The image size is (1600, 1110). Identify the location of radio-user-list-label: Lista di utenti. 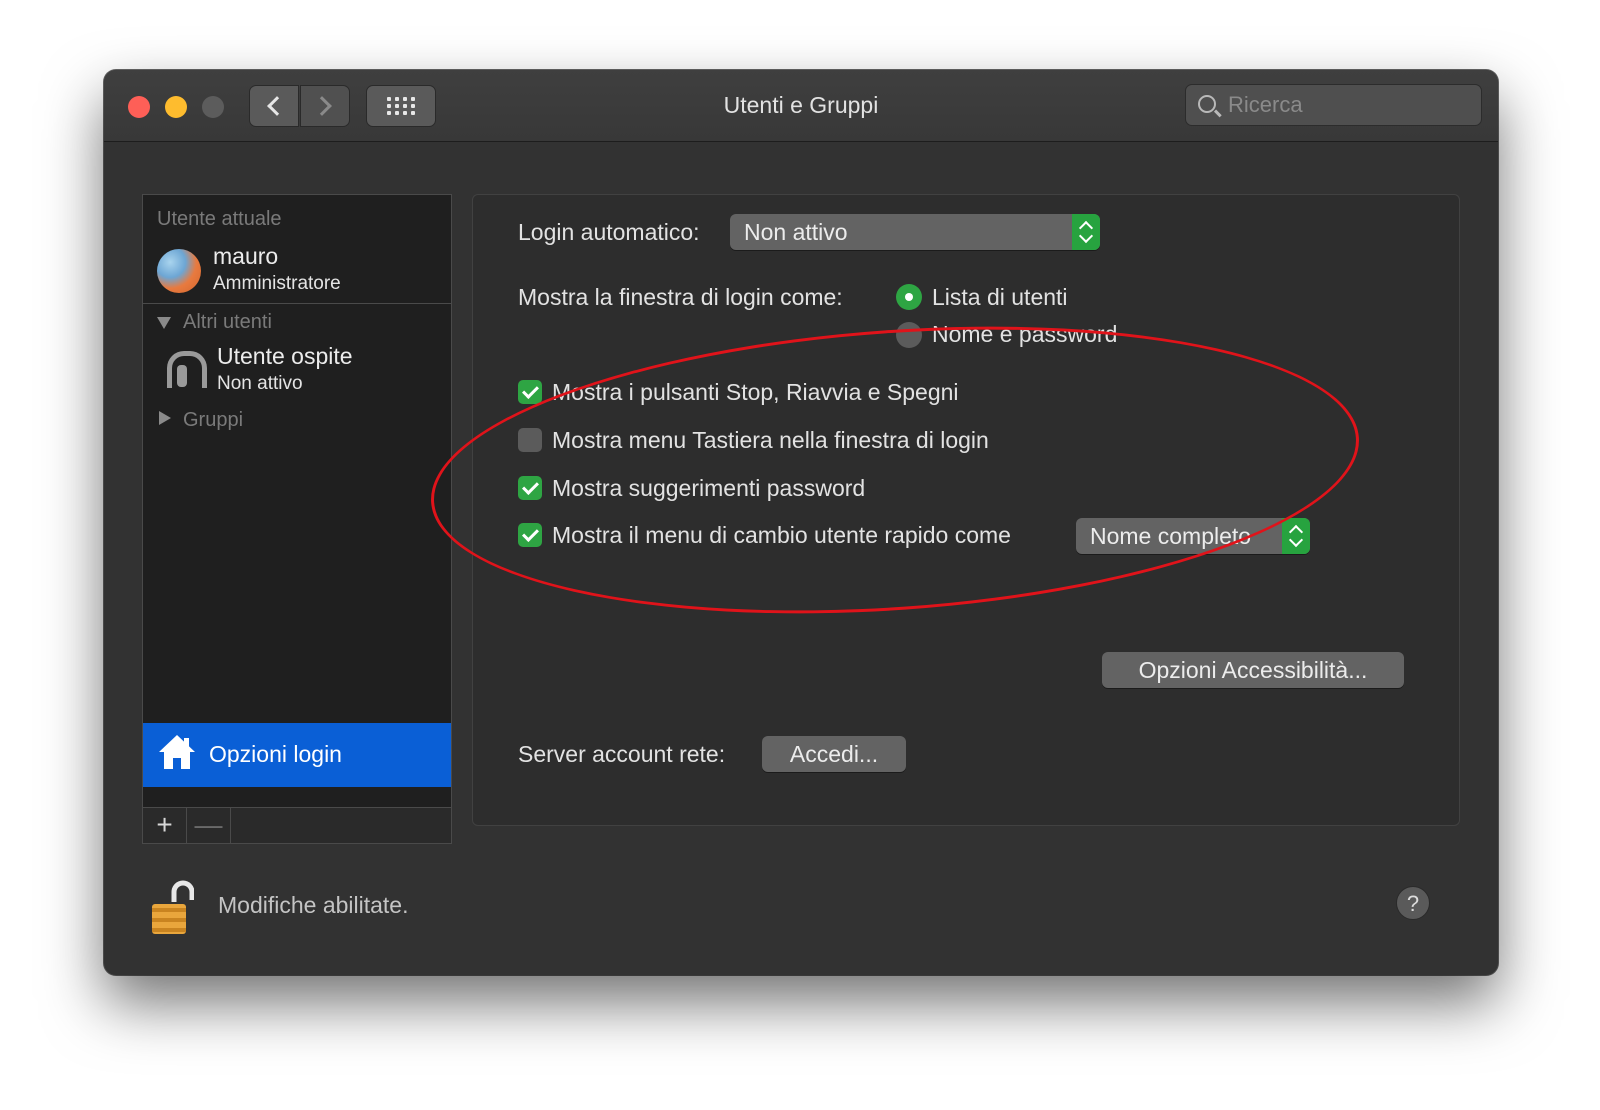
(1000, 297).